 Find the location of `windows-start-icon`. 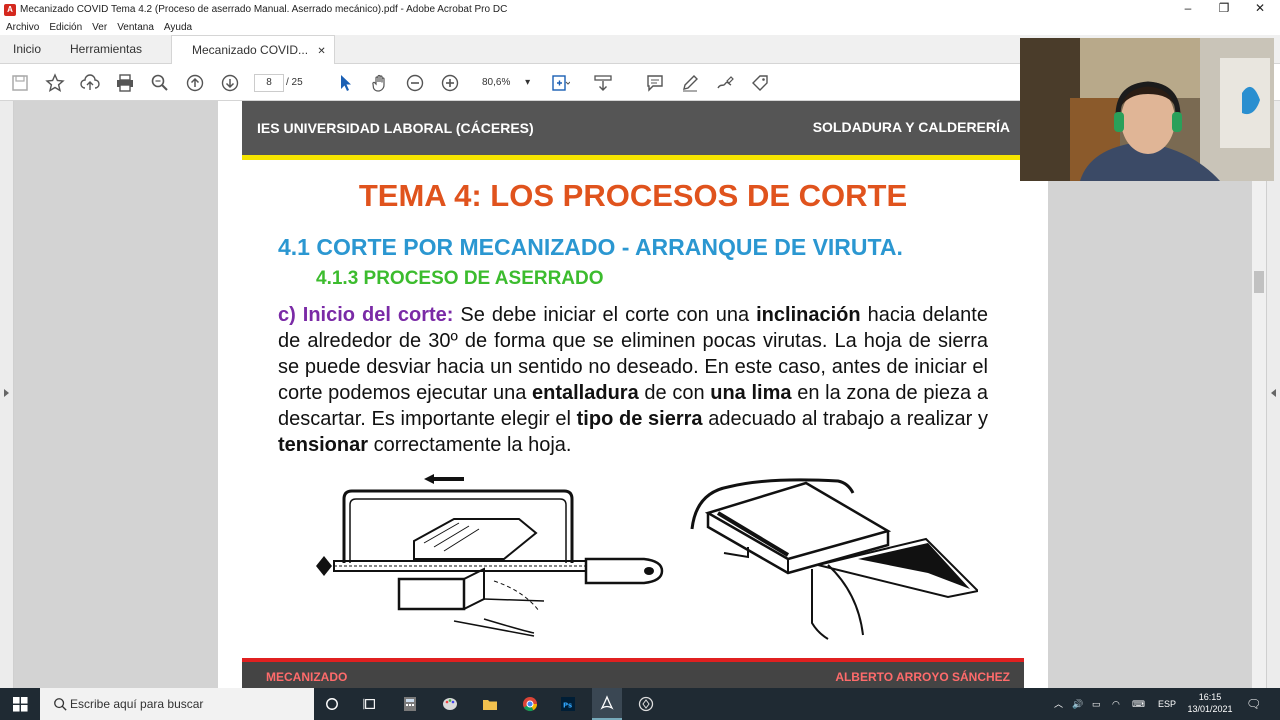

windows-start-icon is located at coordinates (20, 704).